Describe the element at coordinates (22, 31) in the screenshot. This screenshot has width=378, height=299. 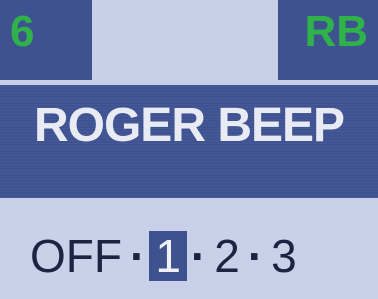
I see `channel-number: 6` at that location.